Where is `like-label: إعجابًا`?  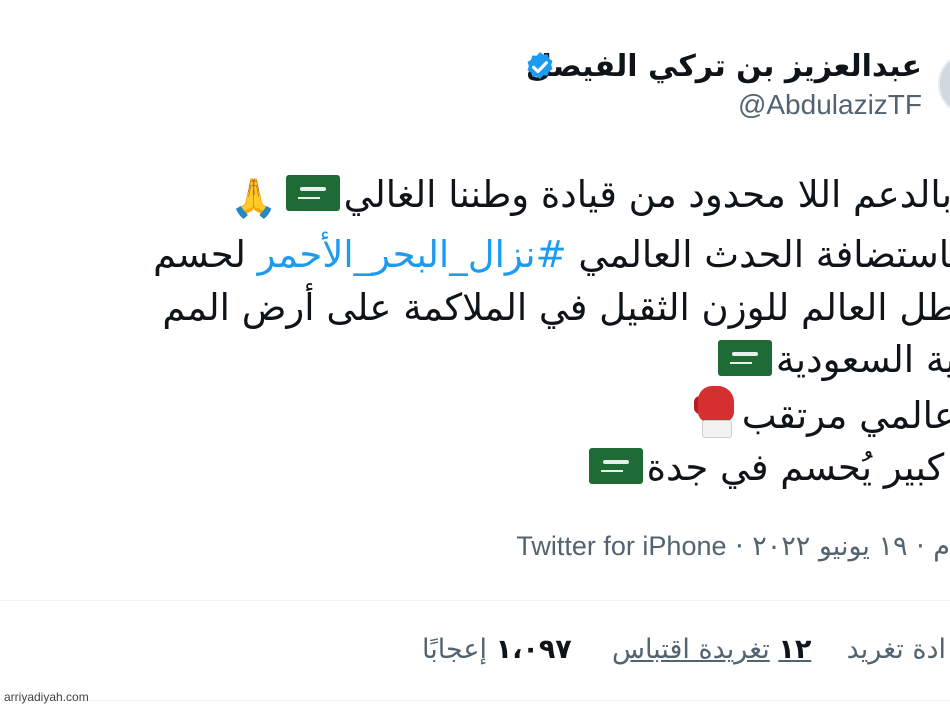
like-label: إعجابًا is located at coordinates (455, 649).